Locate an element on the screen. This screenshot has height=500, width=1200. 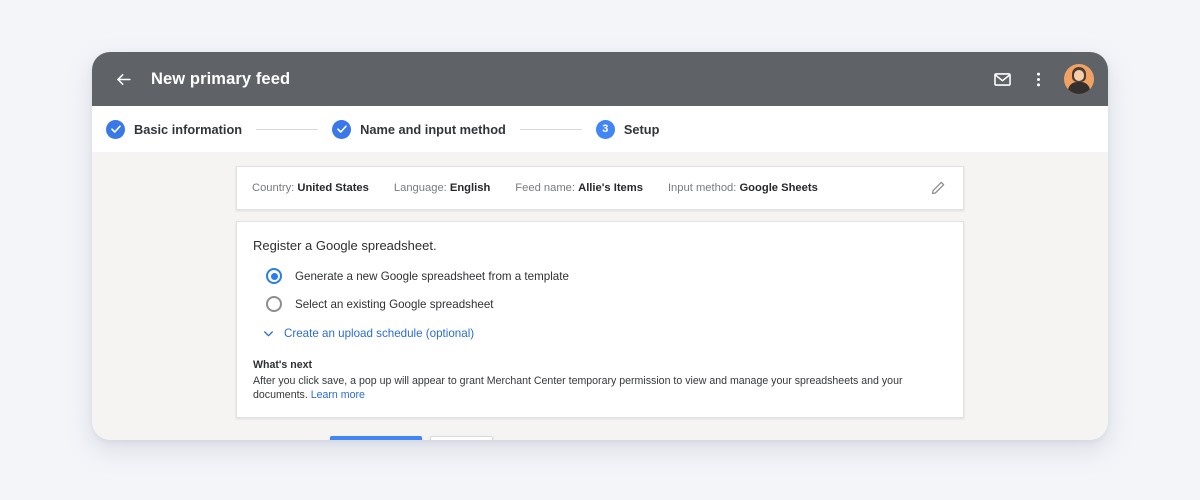
summary-item-input-method: Input method: Google Sheets is located at coordinates (743, 188).